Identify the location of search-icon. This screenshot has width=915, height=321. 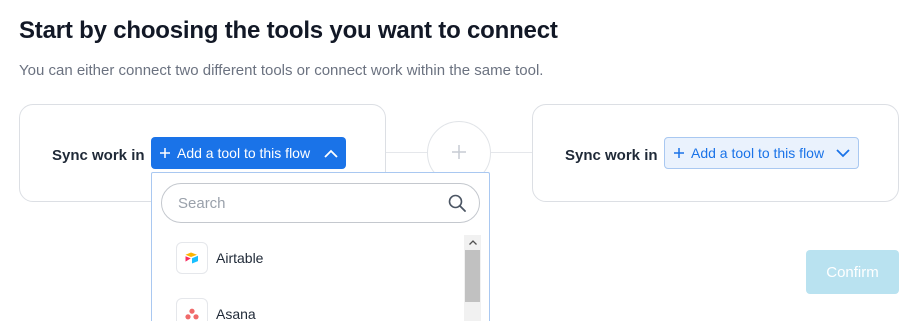
(457, 205).